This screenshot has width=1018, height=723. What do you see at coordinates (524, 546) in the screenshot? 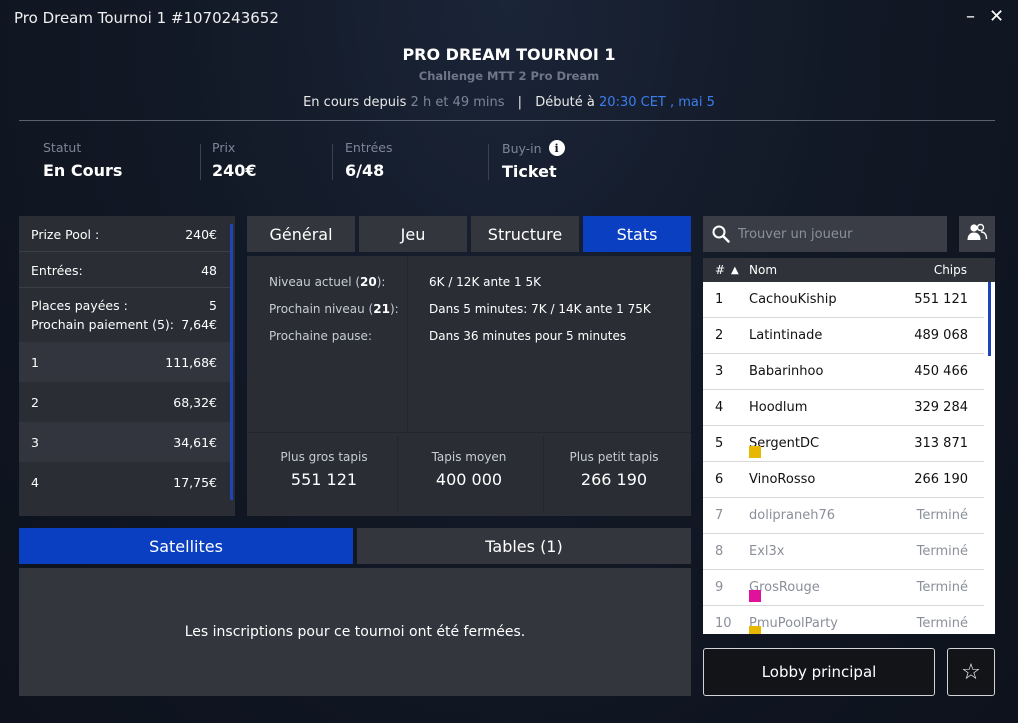
I see `tab-tables: Tables (1)` at bounding box center [524, 546].